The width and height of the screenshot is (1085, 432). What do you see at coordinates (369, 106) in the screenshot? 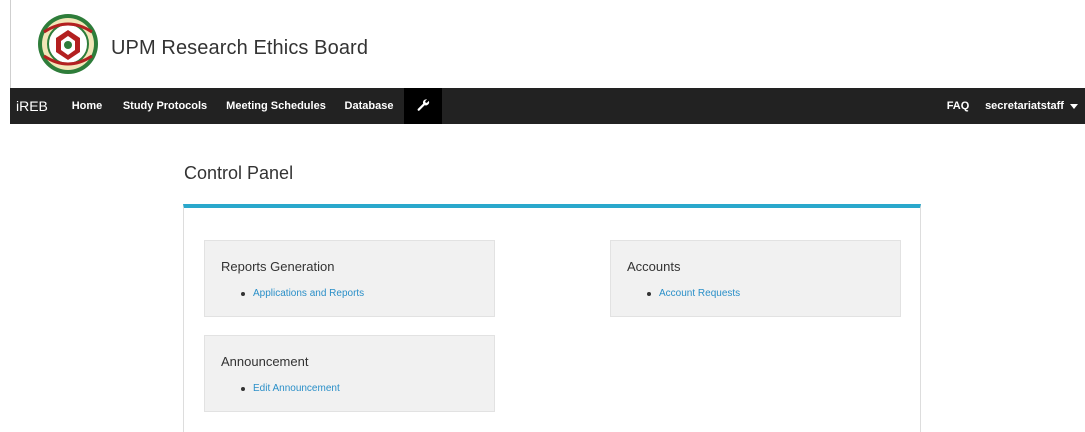
I see `nav-database: Database` at bounding box center [369, 106].